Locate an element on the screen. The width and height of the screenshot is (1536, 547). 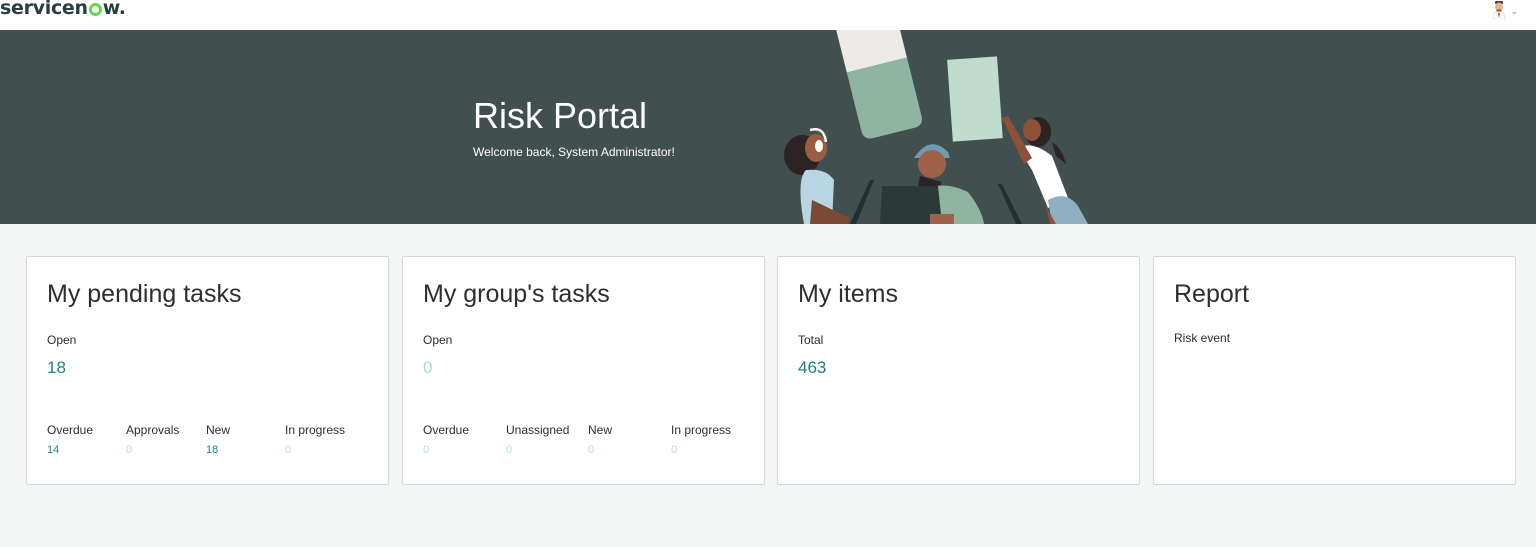
sub-metric-new: New 0 is located at coordinates (600, 440).